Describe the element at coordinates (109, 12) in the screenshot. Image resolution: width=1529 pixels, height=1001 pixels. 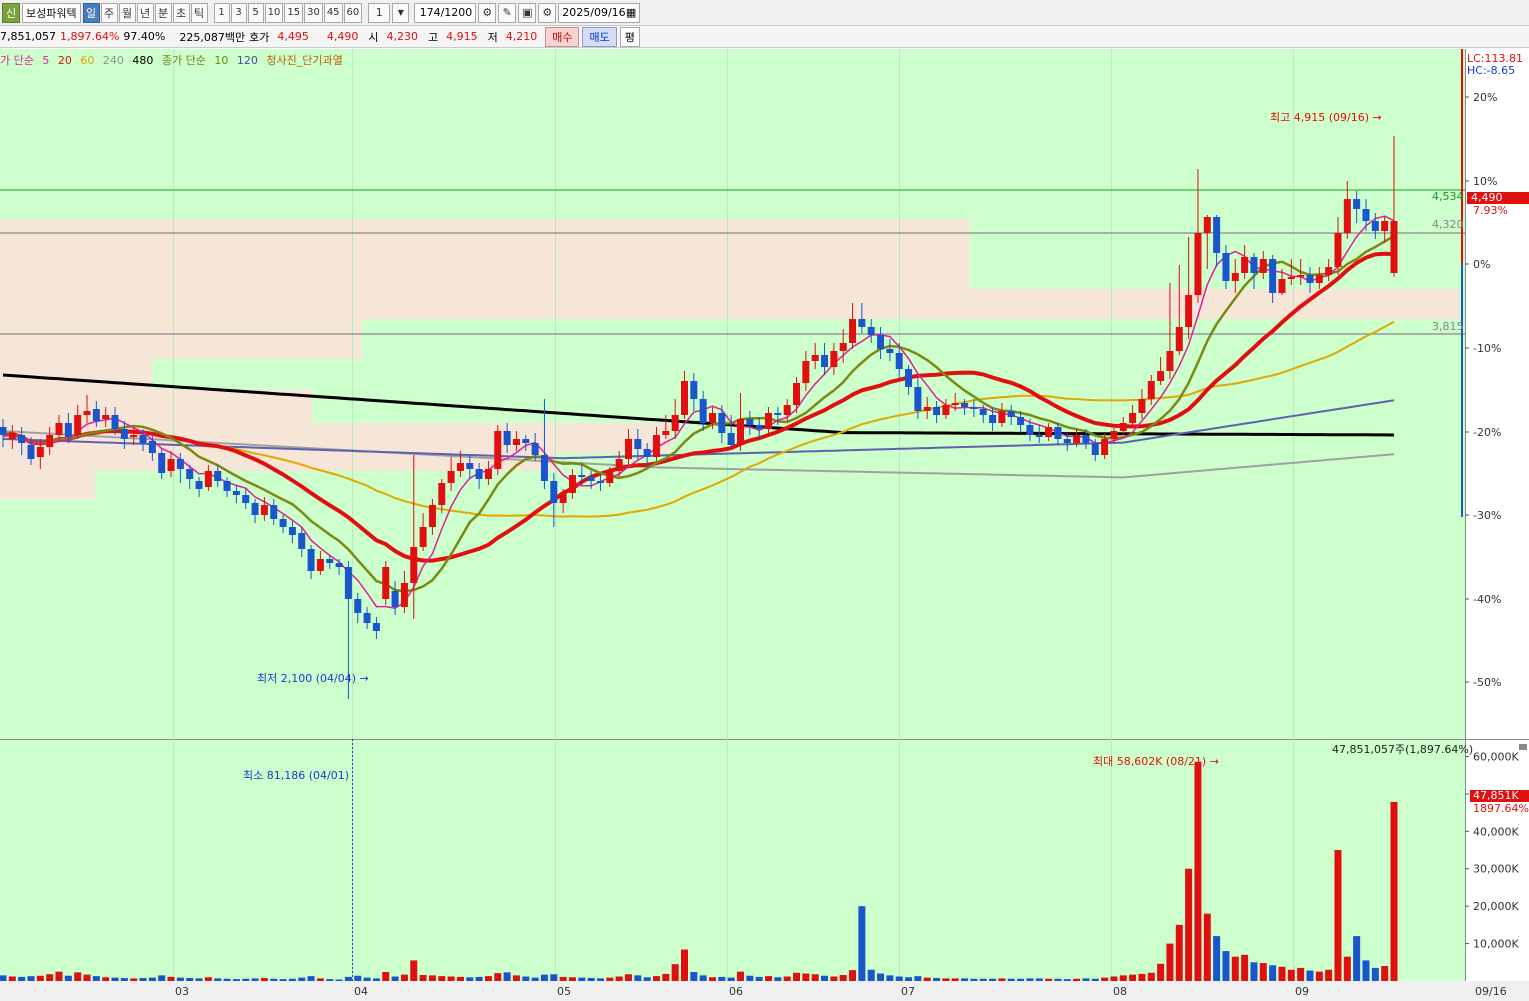
I see `period-tab: 주` at that location.